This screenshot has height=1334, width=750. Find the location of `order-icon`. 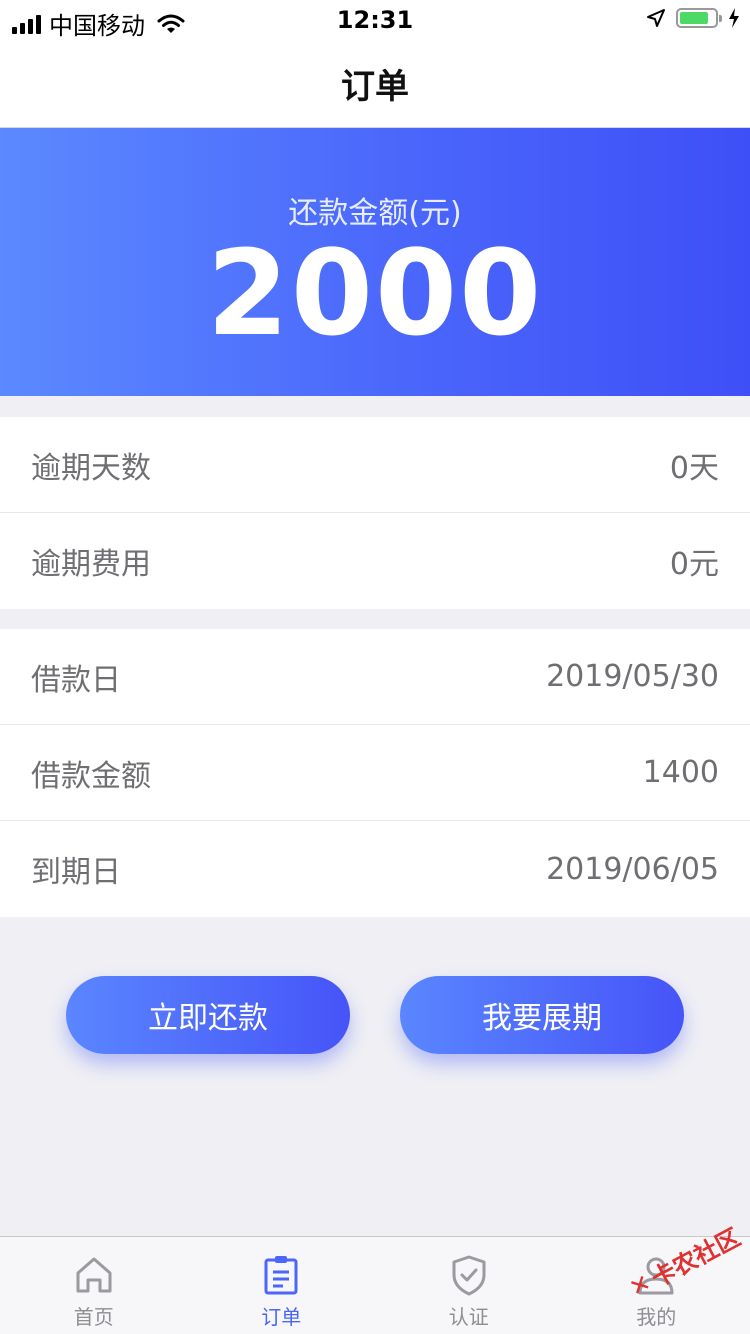

order-icon is located at coordinates (281, 1275).